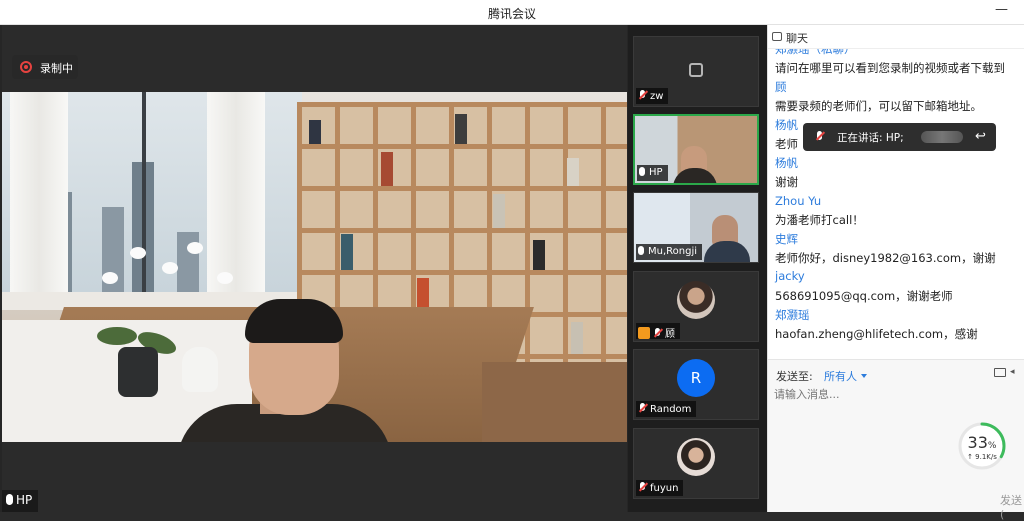 Image resolution: width=1024 pixels, height=521 pixels. What do you see at coordinates (864, 296) in the screenshot?
I see `message-text: 568691095@qq.com，谢谢老师` at bounding box center [864, 296].